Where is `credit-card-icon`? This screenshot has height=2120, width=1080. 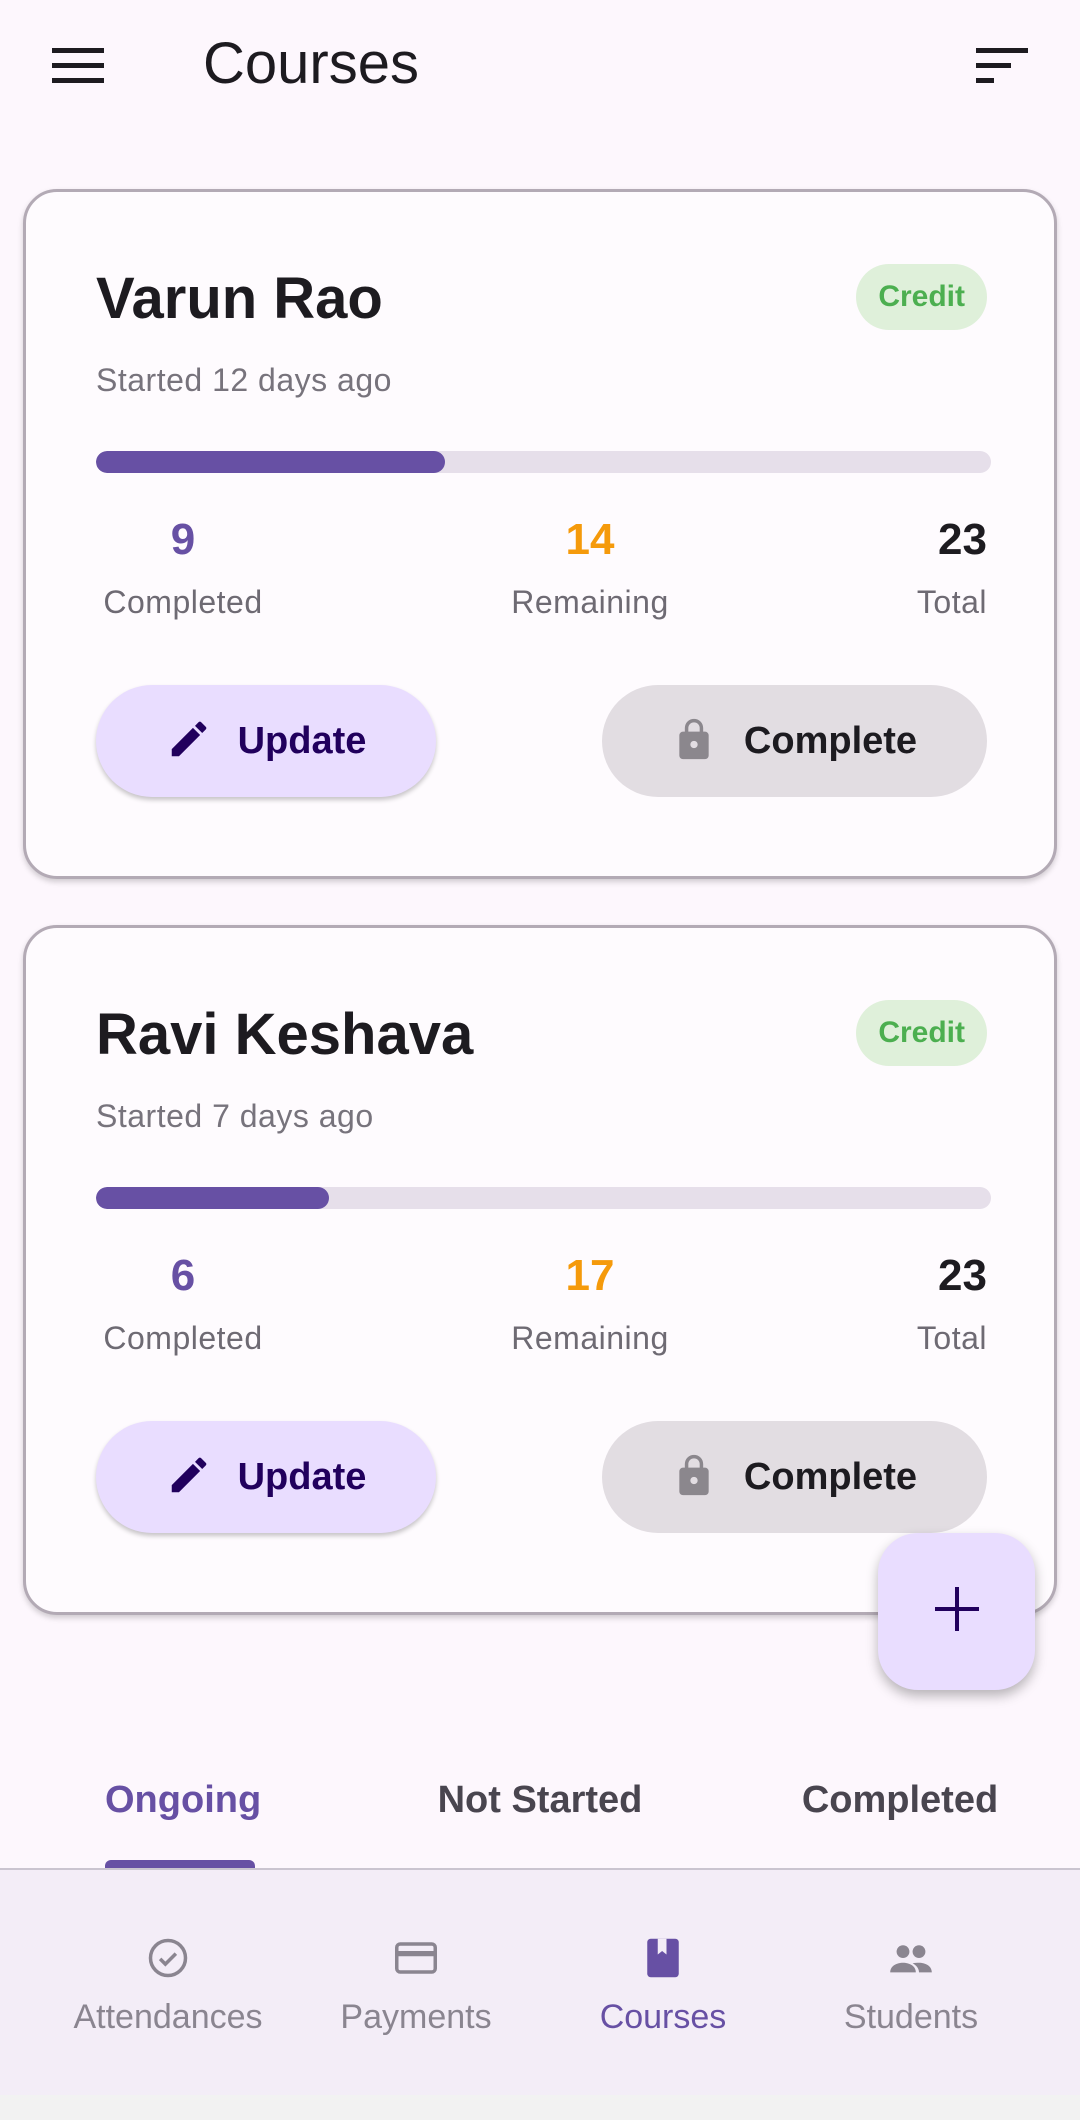 credit-card-icon is located at coordinates (416, 1958).